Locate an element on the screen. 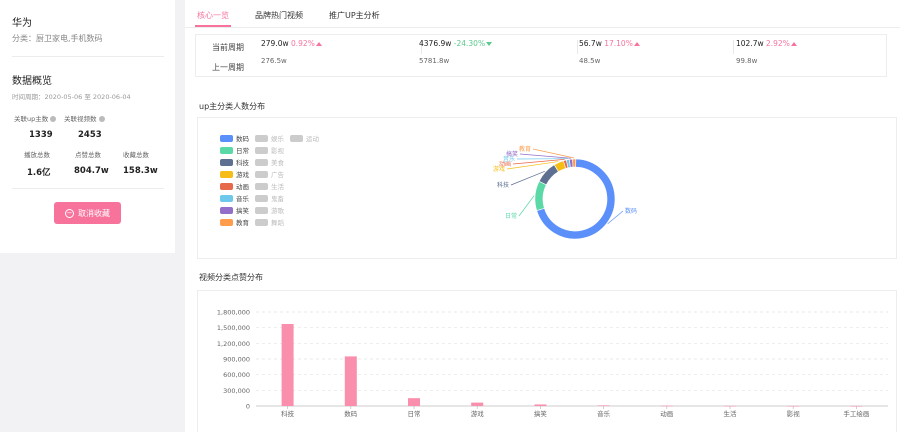 The image size is (900, 432). stat-label-related-videos: 关联视频数 is located at coordinates (84, 118).